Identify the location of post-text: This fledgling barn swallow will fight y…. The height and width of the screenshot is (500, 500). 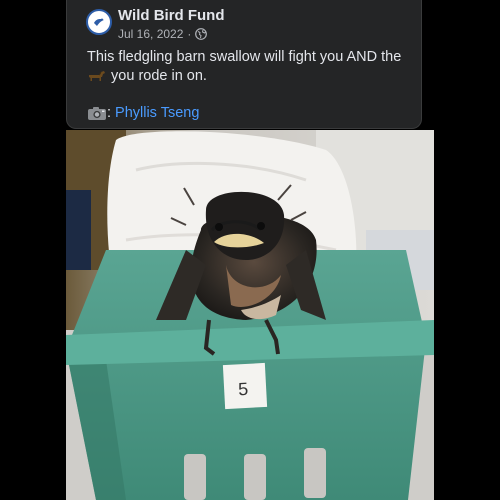
(252, 67).